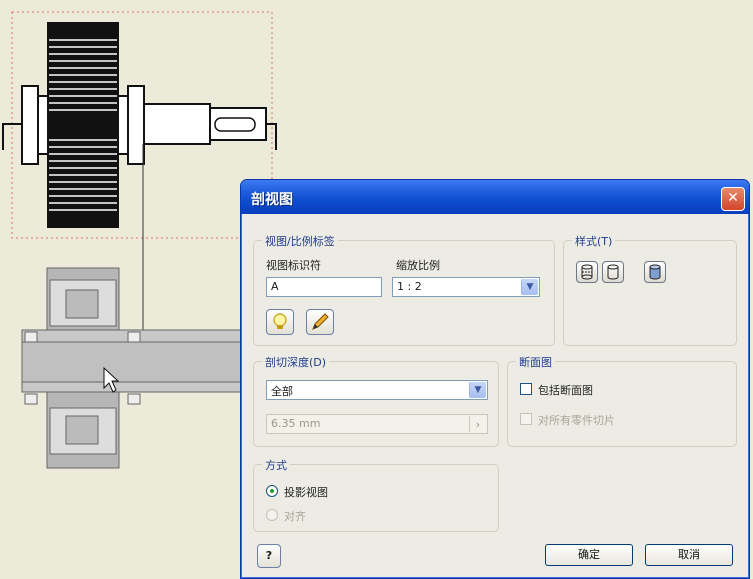 This screenshot has width=753, height=579. I want to click on slice-group: 断面图 包括断面图 对所有零件切片, so click(622, 400).